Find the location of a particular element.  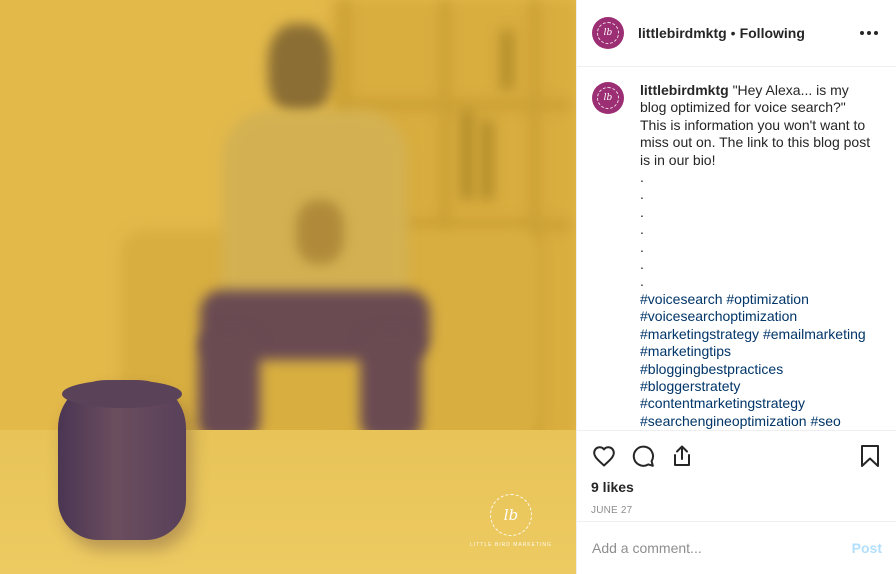

hashtag-link: #optimization is located at coordinates (767, 299).